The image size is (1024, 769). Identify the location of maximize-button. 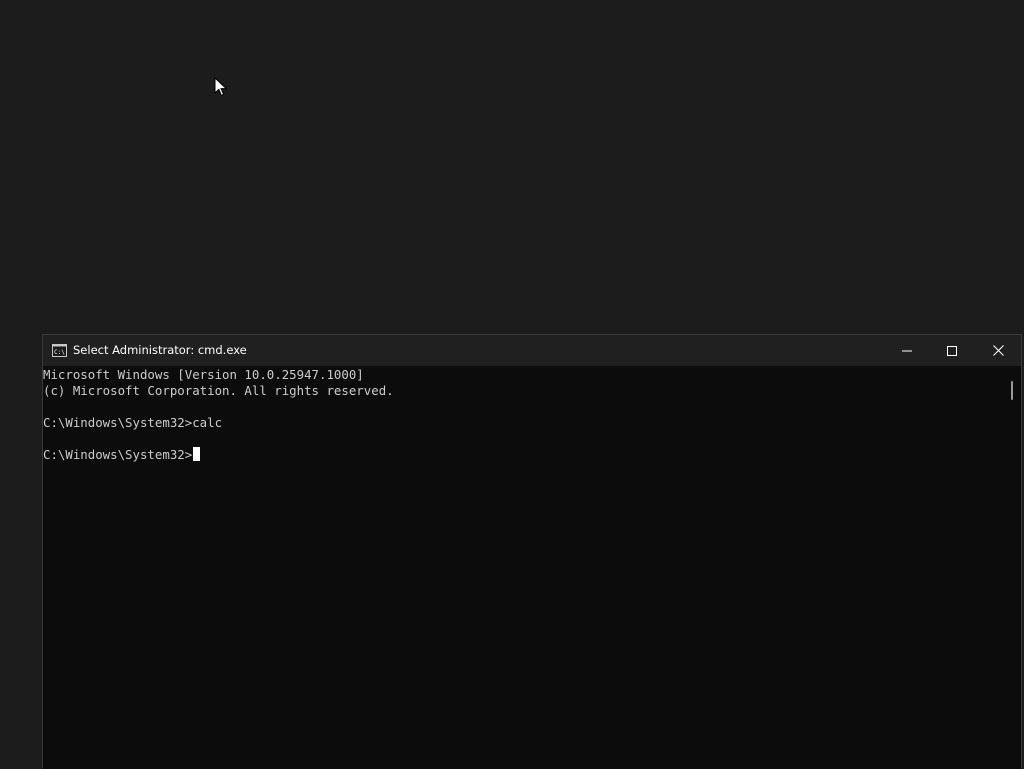
(952, 350).